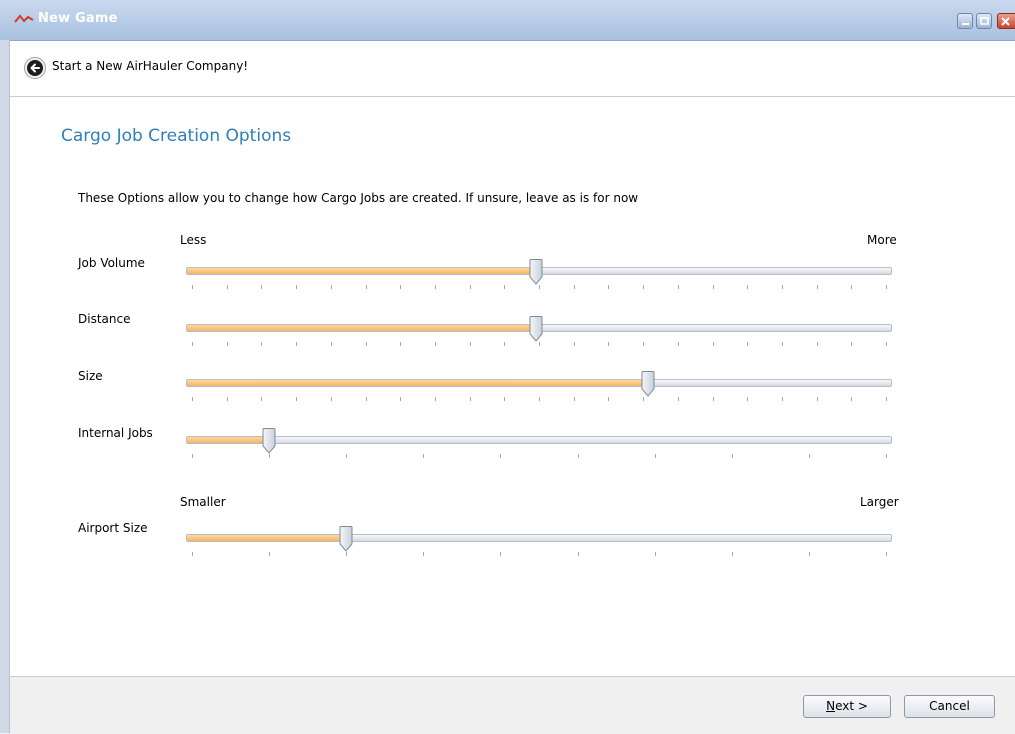 This screenshot has height=734, width=1015. I want to click on next-mnemonic: N, so click(831, 706).